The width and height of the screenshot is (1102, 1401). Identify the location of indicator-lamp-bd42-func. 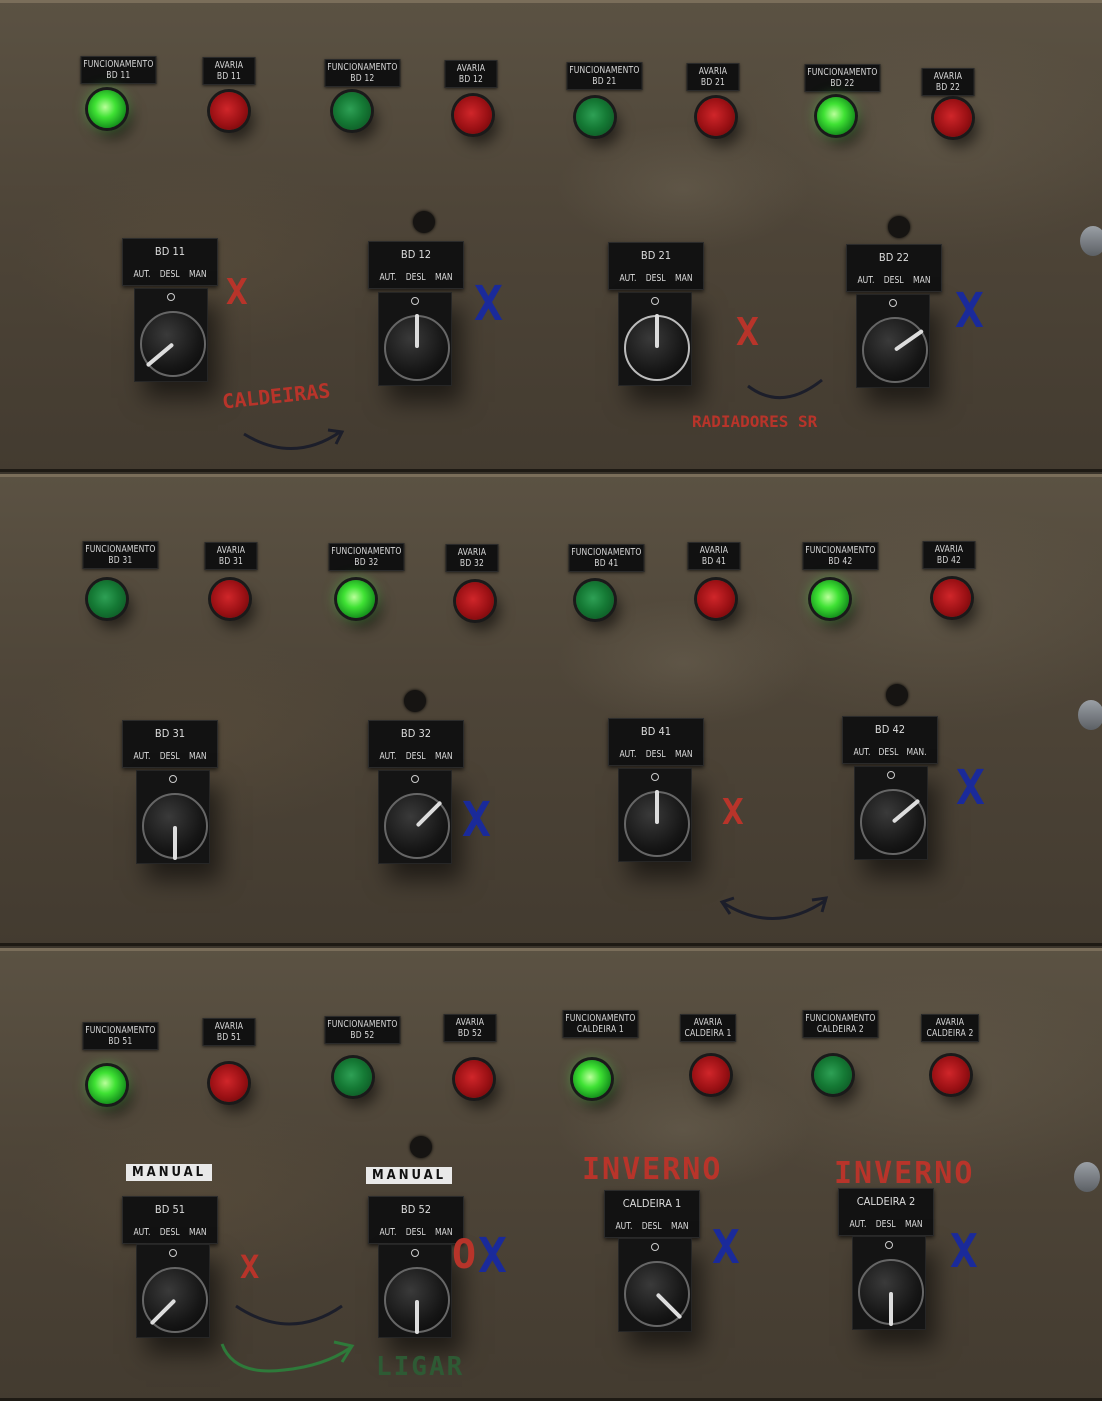
(830, 599).